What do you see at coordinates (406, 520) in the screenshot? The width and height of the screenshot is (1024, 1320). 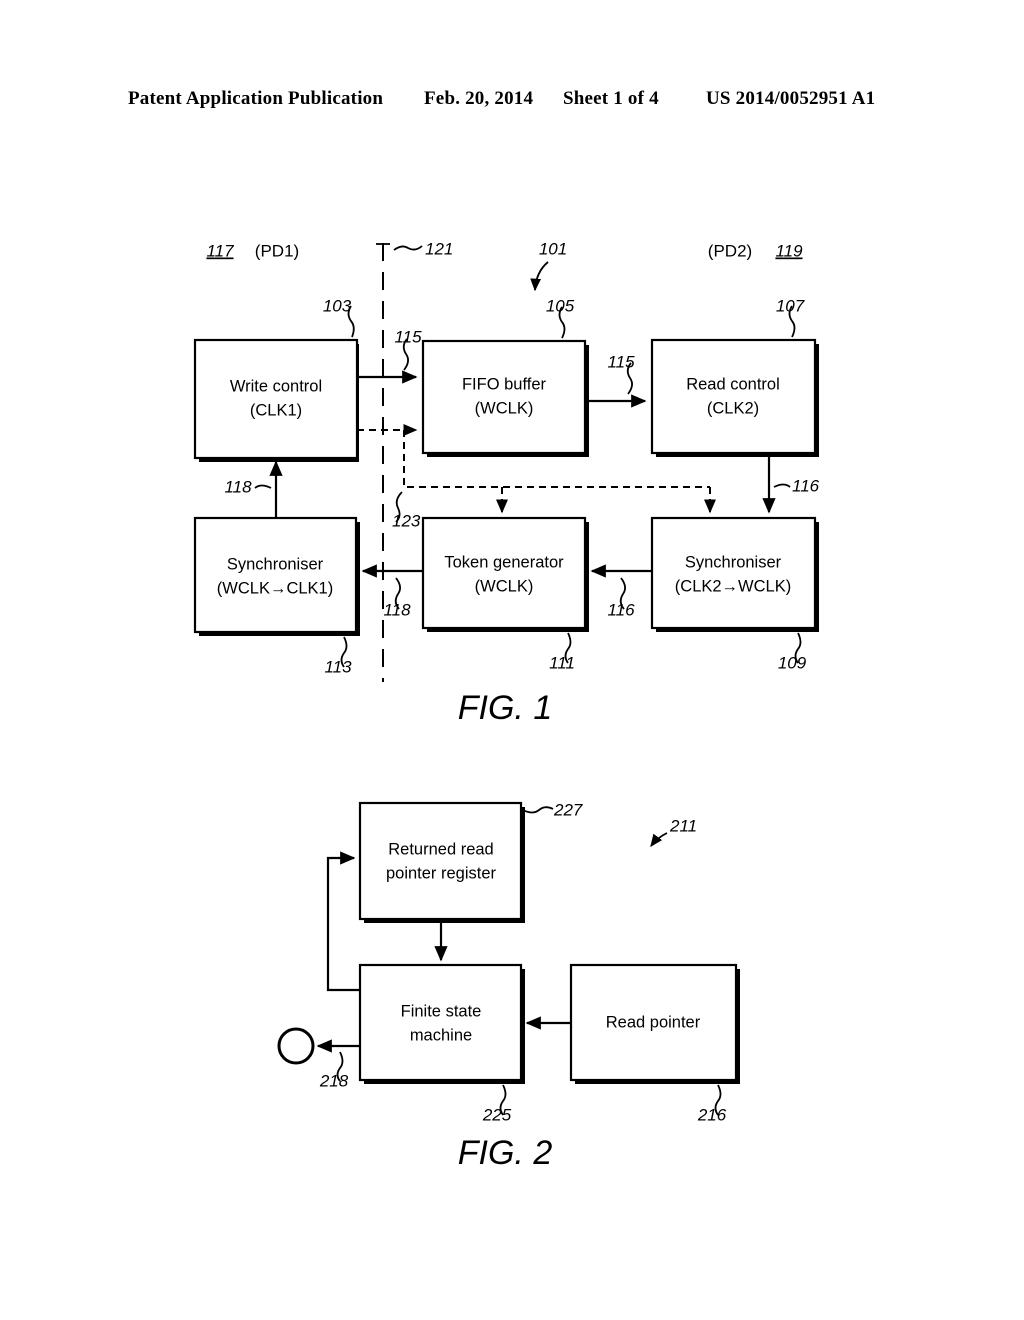 I see `ref-123: 123` at bounding box center [406, 520].